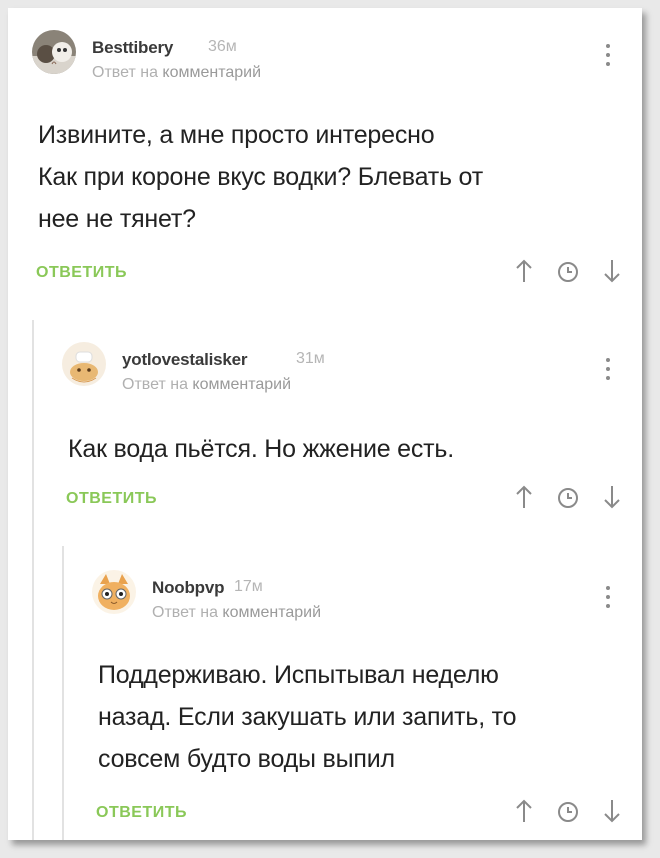 Image resolution: width=660 pixels, height=858 pixels. I want to click on comment-time: 31м, so click(310, 358).